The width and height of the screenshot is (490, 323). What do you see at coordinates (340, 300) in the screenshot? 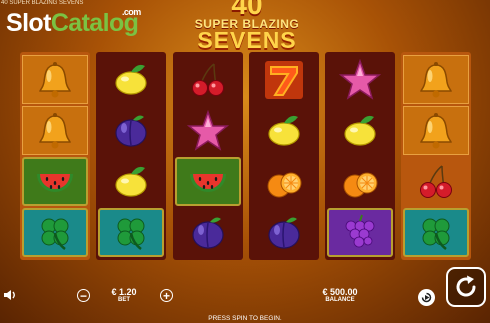
I see `balance-label: BALANCE` at bounding box center [340, 300].